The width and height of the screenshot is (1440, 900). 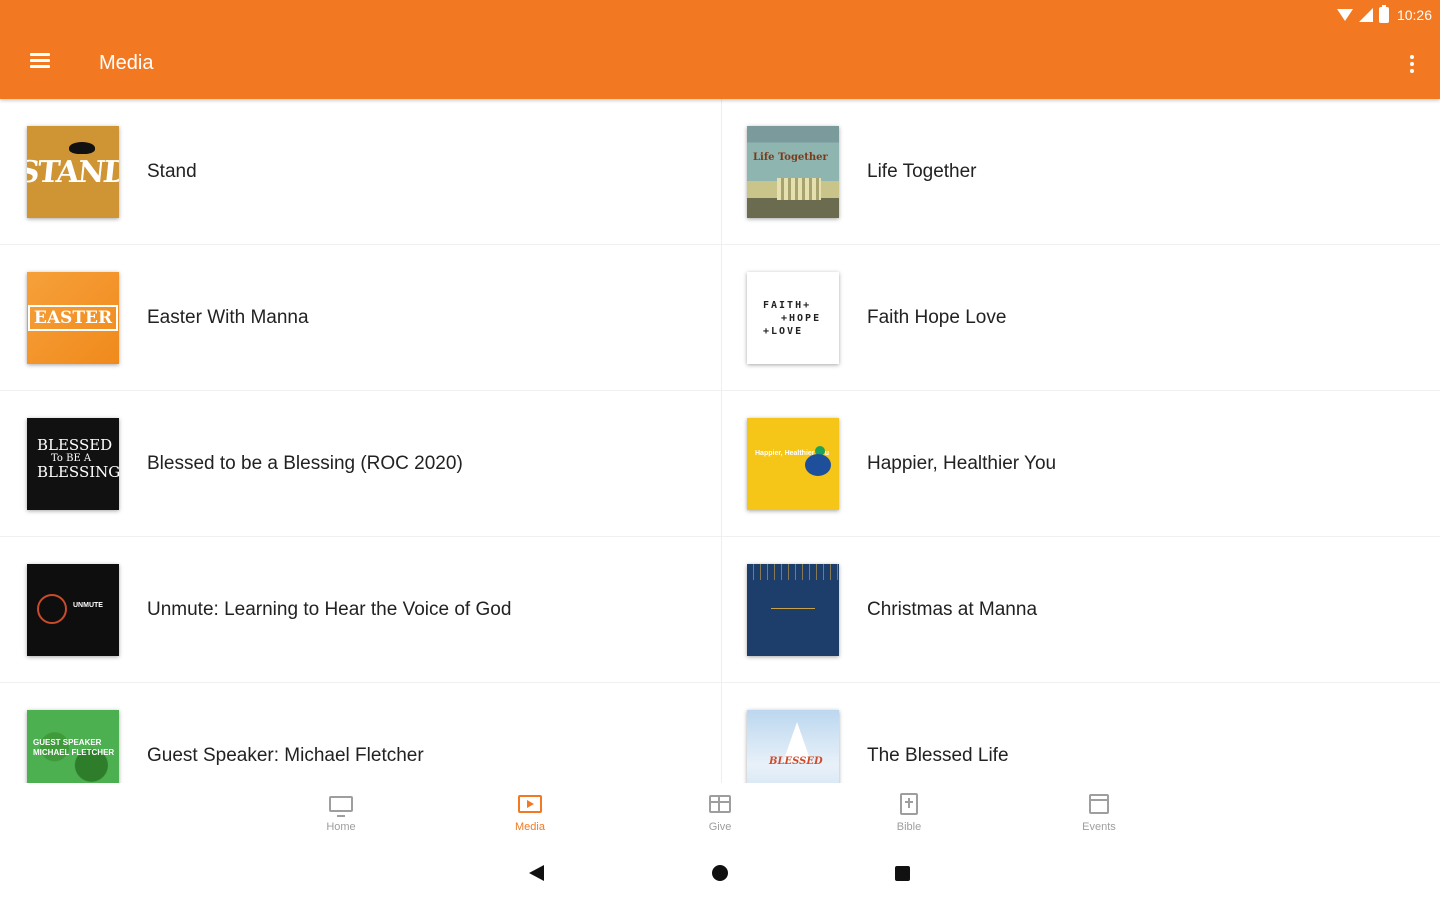 What do you see at coordinates (1080, 318) in the screenshot?
I see `media-item-faith-hope-love: FAITH+ +HOPE +LOVE Faith Hope Love` at bounding box center [1080, 318].